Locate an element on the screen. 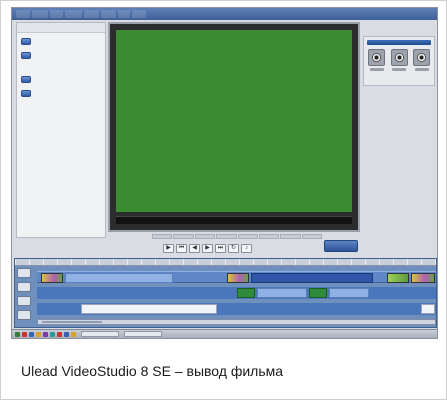  taskbar is located at coordinates (224, 333).